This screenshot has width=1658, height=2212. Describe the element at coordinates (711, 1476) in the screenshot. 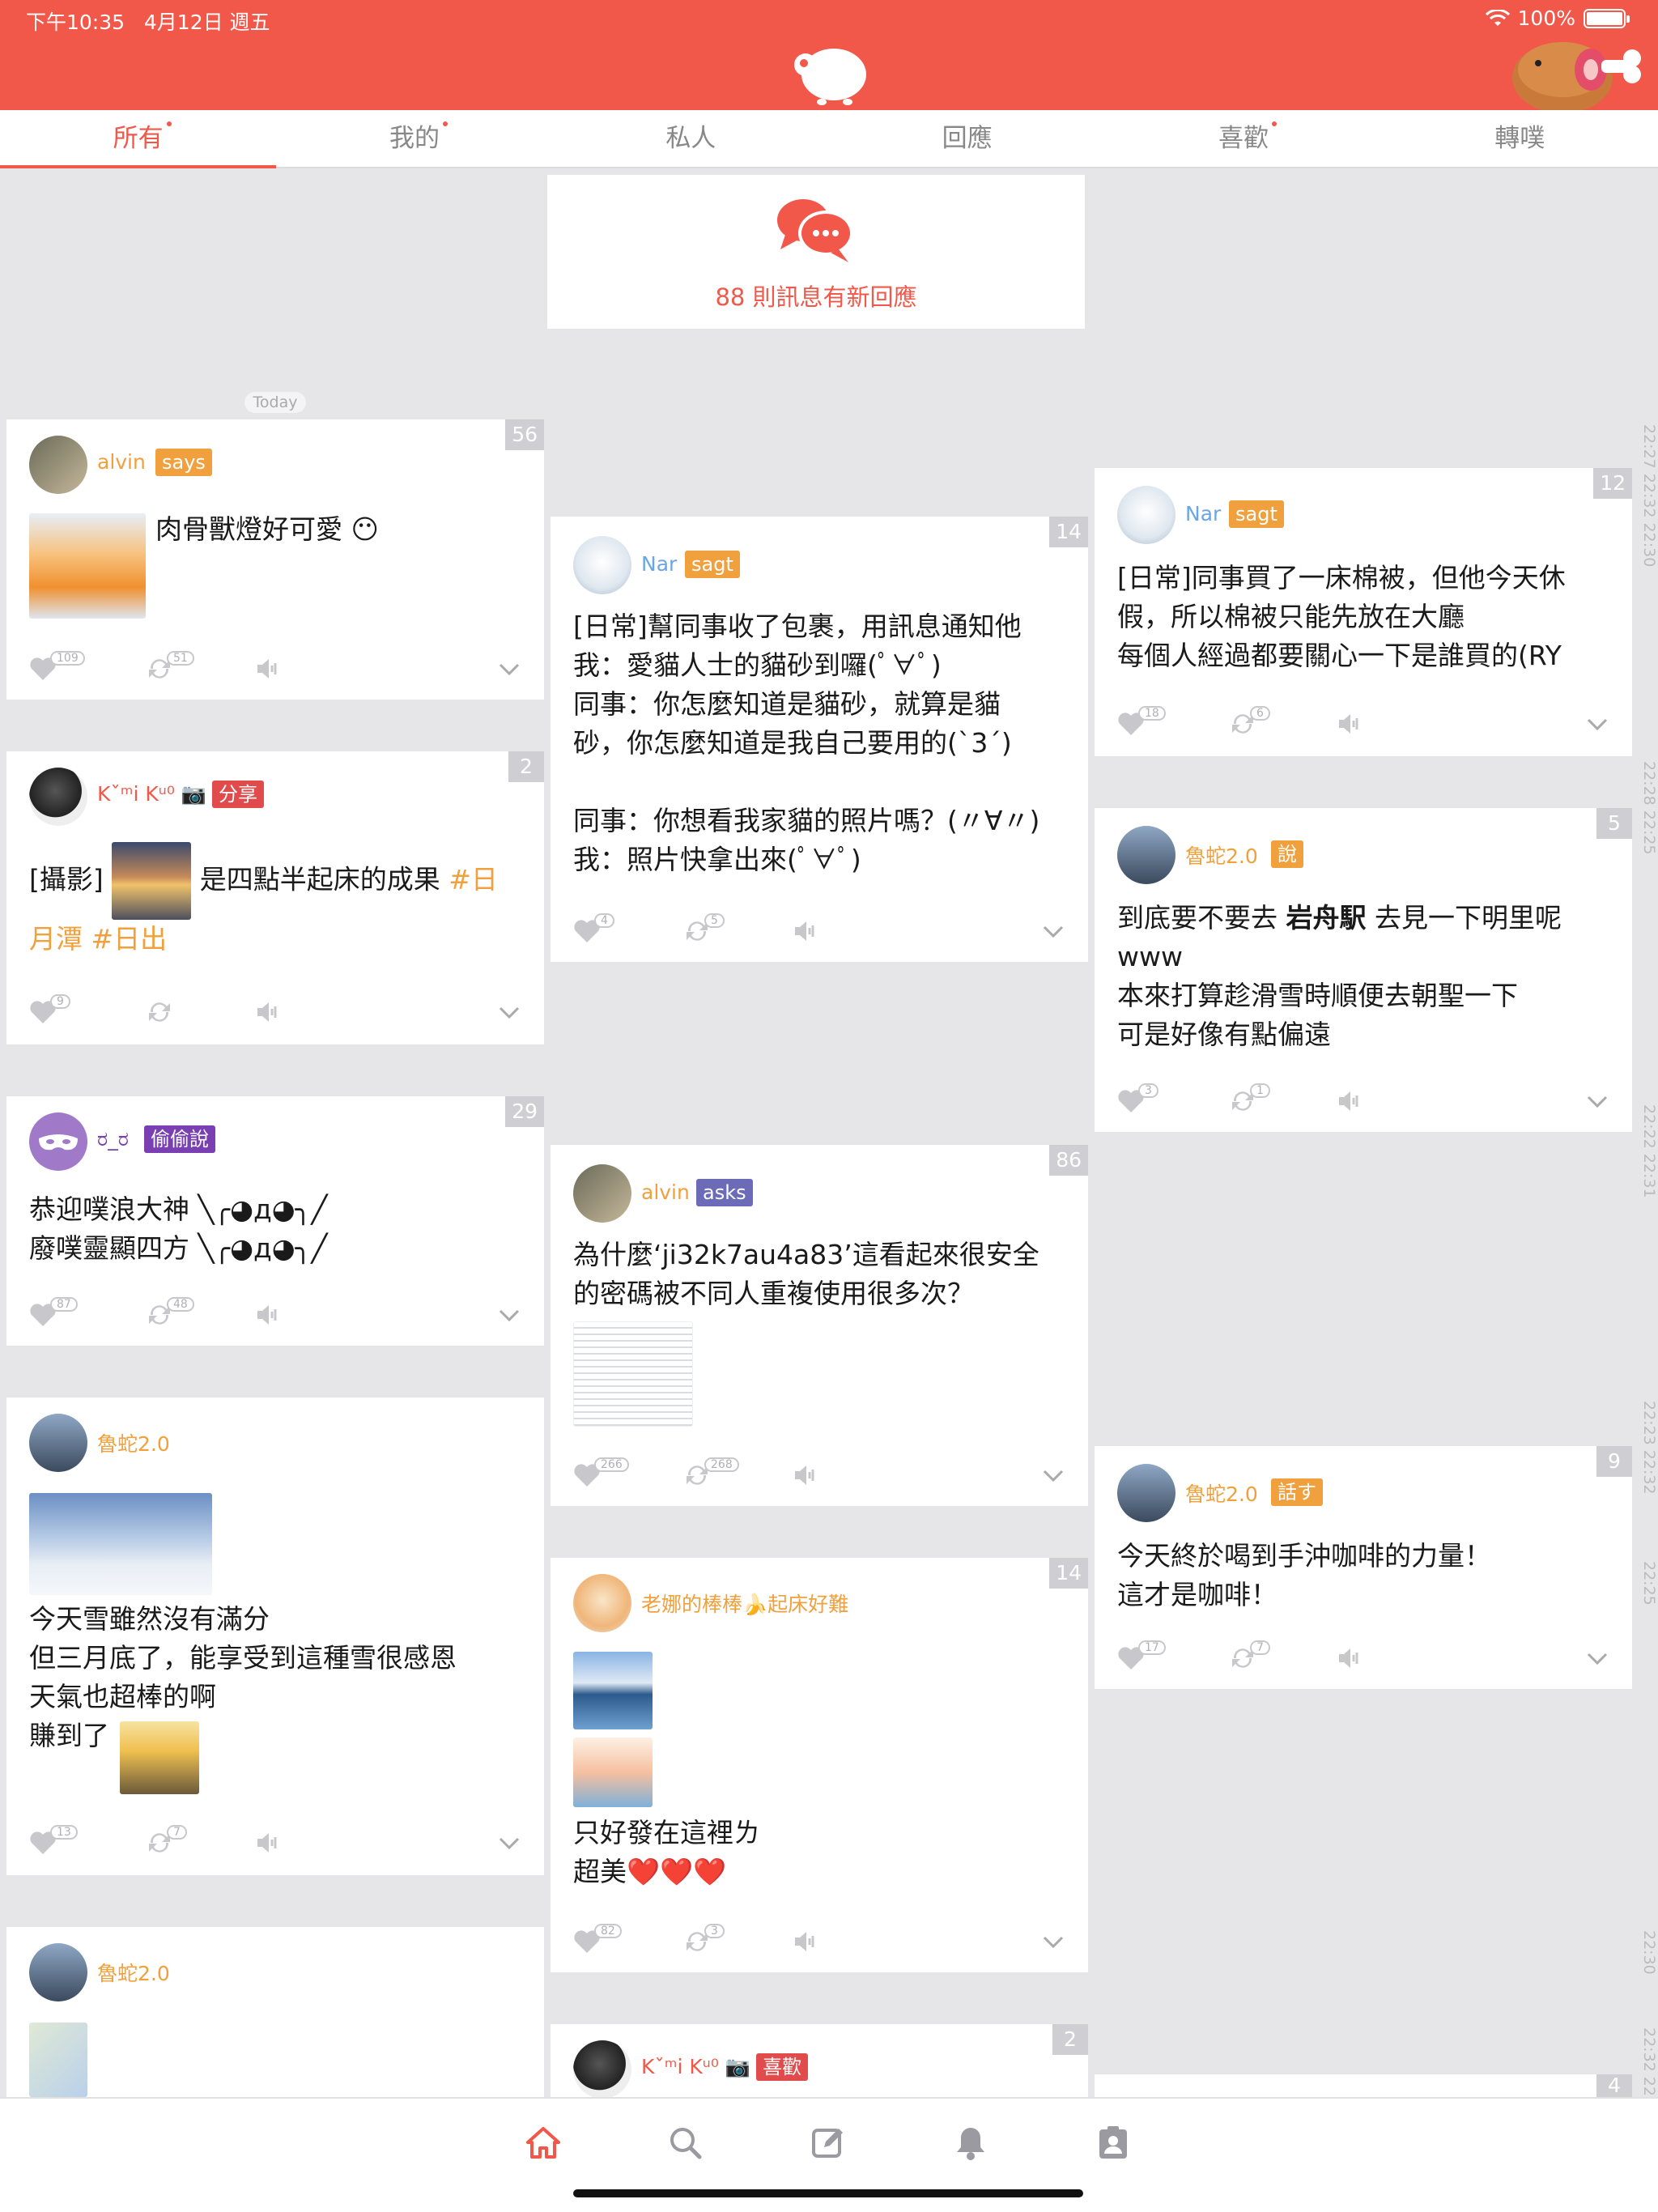

I see `replurk-button: 268` at that location.